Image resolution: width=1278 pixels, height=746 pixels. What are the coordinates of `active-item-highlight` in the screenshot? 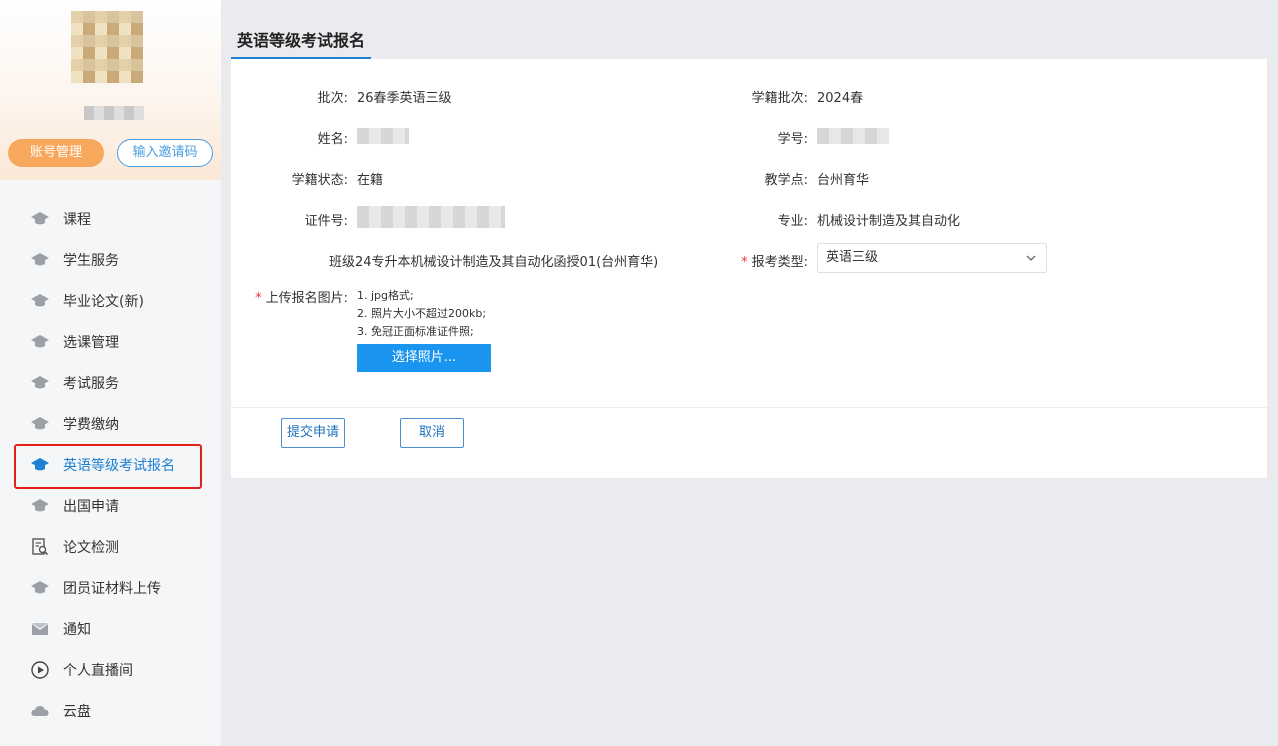 It's located at (108, 466).